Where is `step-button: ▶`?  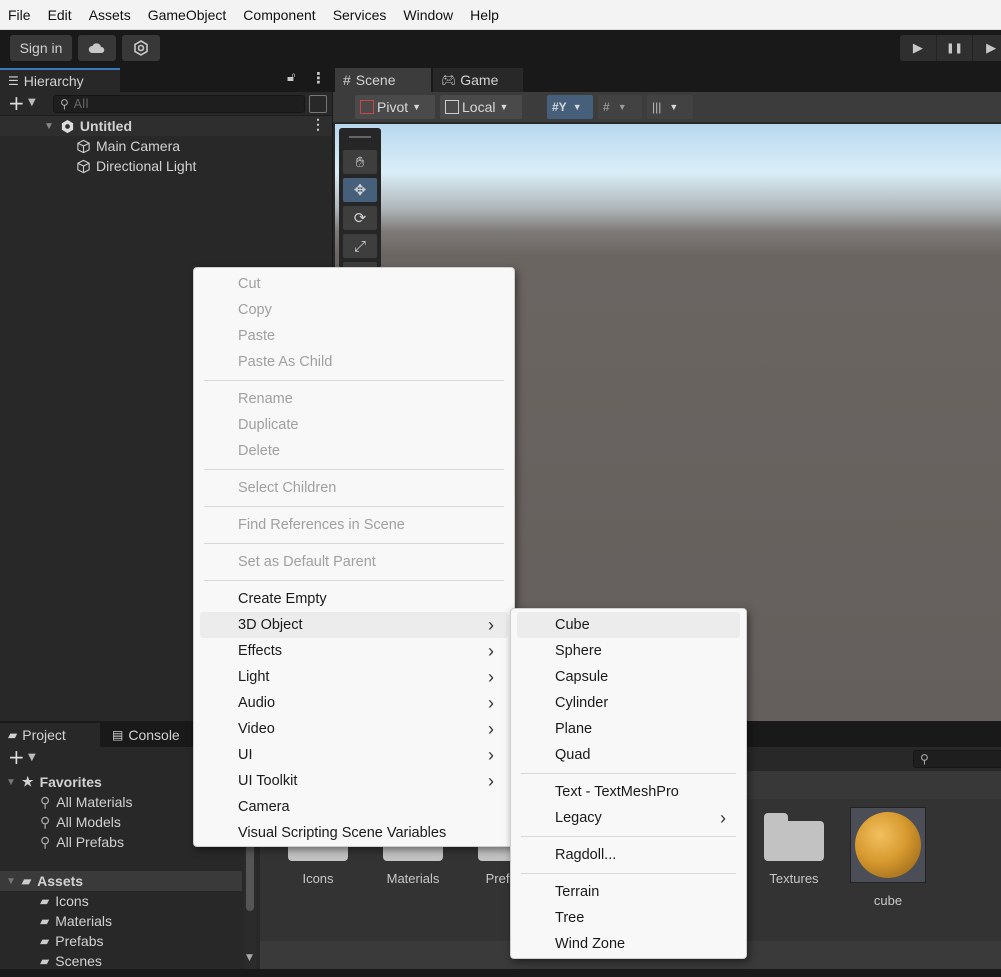 step-button: ▶ is located at coordinates (987, 48).